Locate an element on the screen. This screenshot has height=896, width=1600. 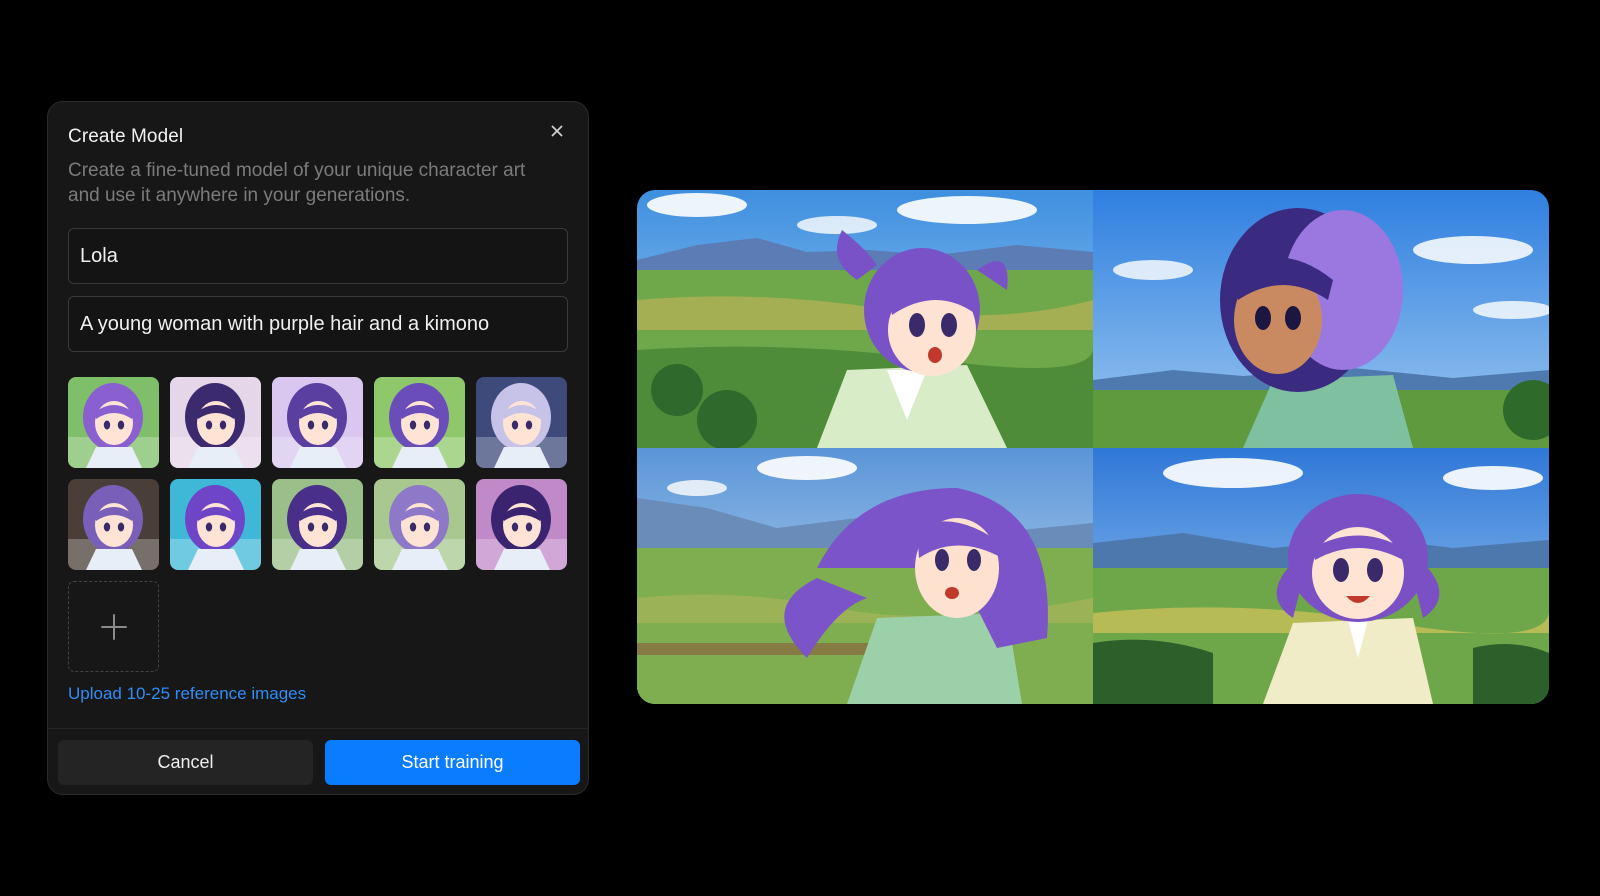
cancel-button: Cancel is located at coordinates (185, 762).